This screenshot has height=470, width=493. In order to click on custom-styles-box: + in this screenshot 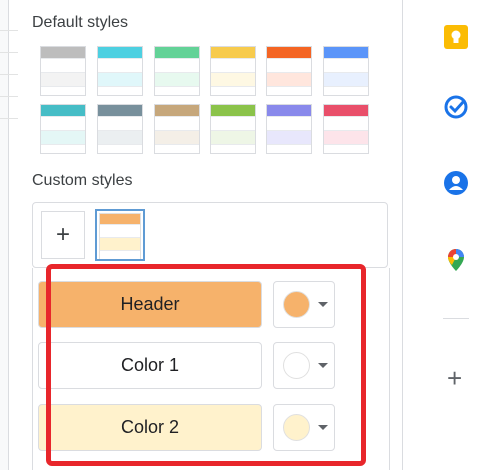, I will do `click(210, 235)`.